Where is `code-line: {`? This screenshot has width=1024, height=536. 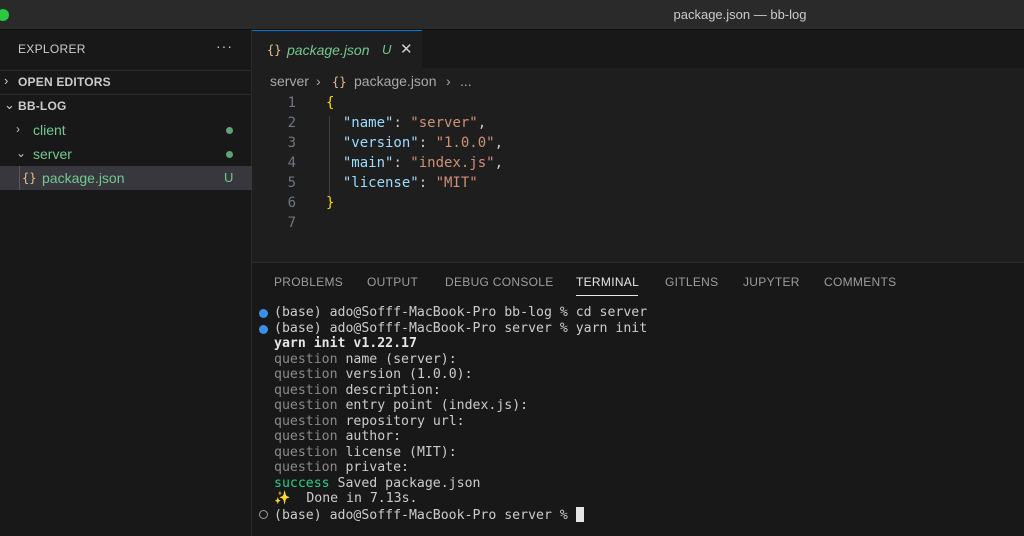
code-line: { is located at coordinates (330, 103).